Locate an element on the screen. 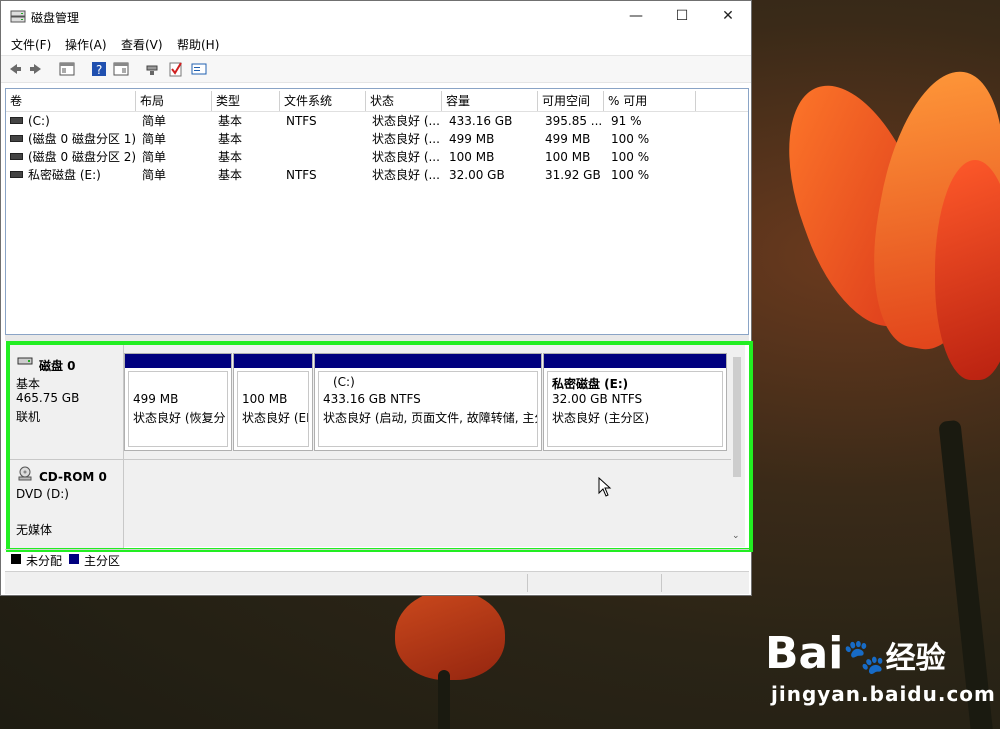  menu-bar: 文件(F) 操作(A) 查看(V) 帮助(H) is located at coordinates (376, 44).